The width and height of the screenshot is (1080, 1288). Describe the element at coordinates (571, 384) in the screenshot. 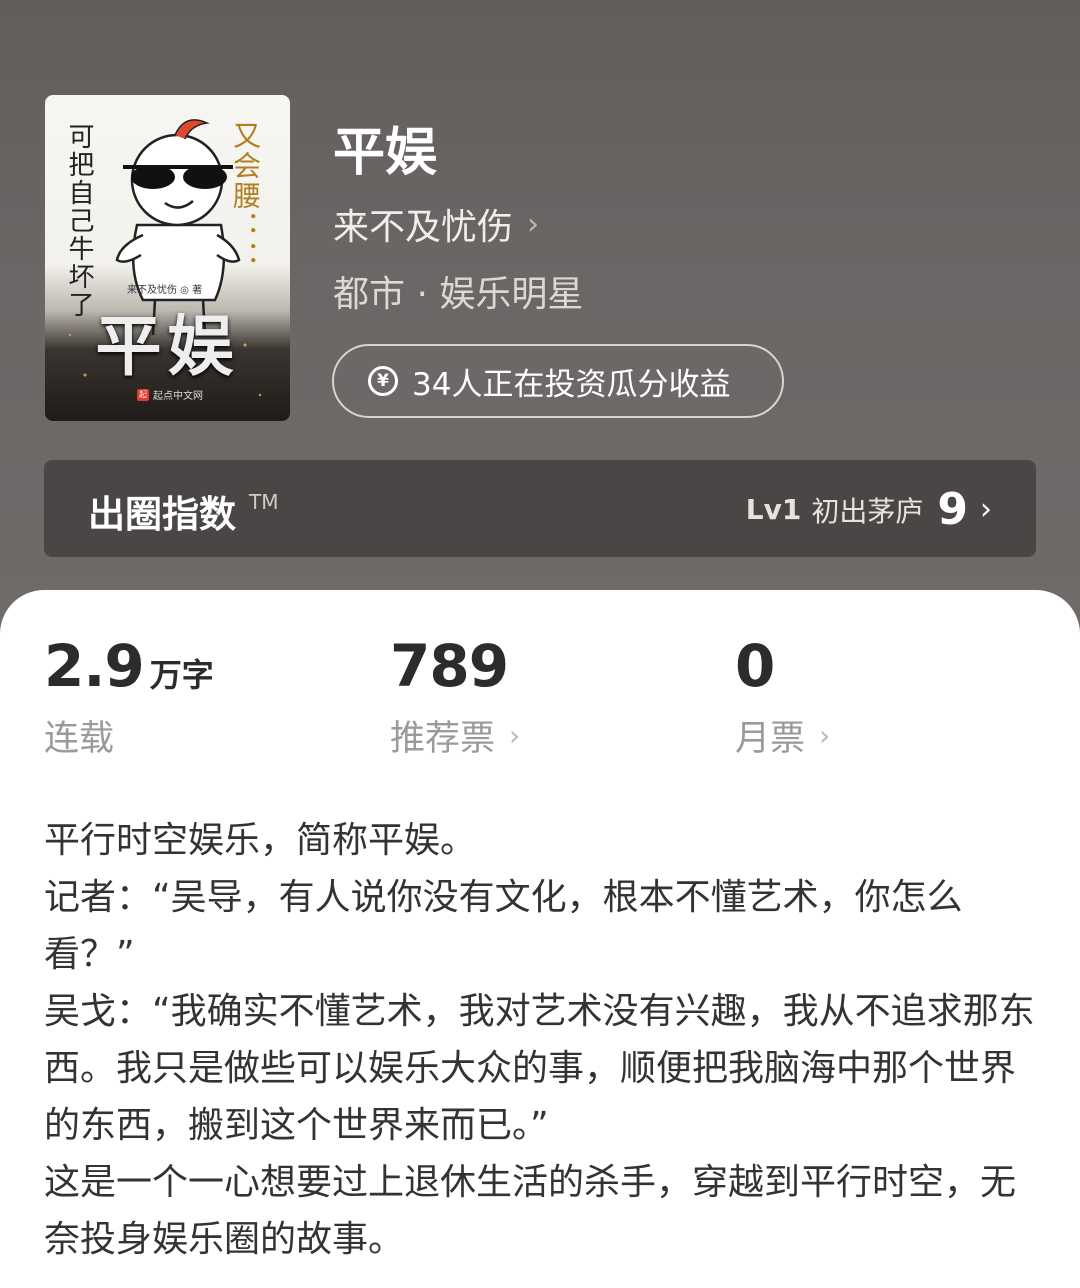

I see `invest-text: 34人正在投资瓜分收益` at that location.